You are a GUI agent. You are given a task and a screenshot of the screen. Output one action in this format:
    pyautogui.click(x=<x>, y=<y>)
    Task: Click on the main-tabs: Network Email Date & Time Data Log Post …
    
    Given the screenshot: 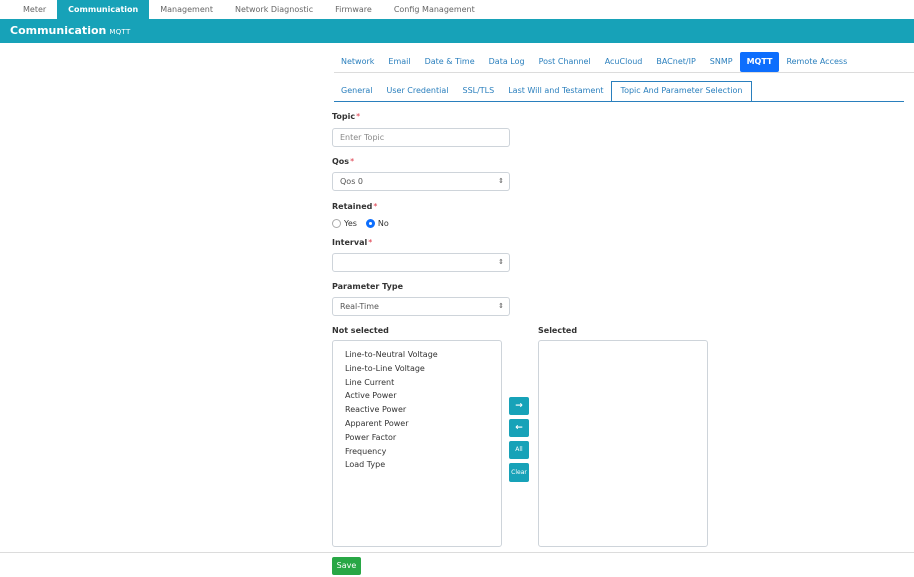 What is the action you would take?
    pyautogui.click(x=594, y=62)
    